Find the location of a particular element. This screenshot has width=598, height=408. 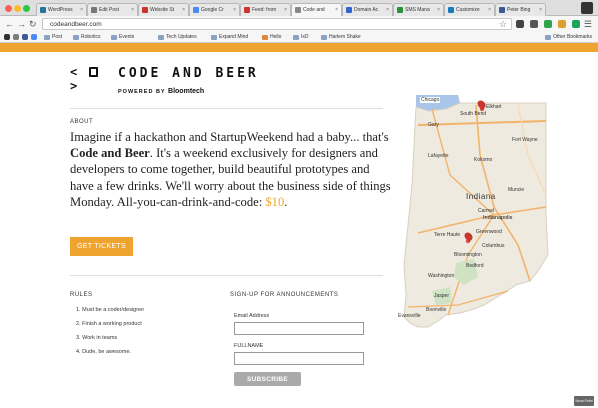

fullname-field is located at coordinates (299, 358).